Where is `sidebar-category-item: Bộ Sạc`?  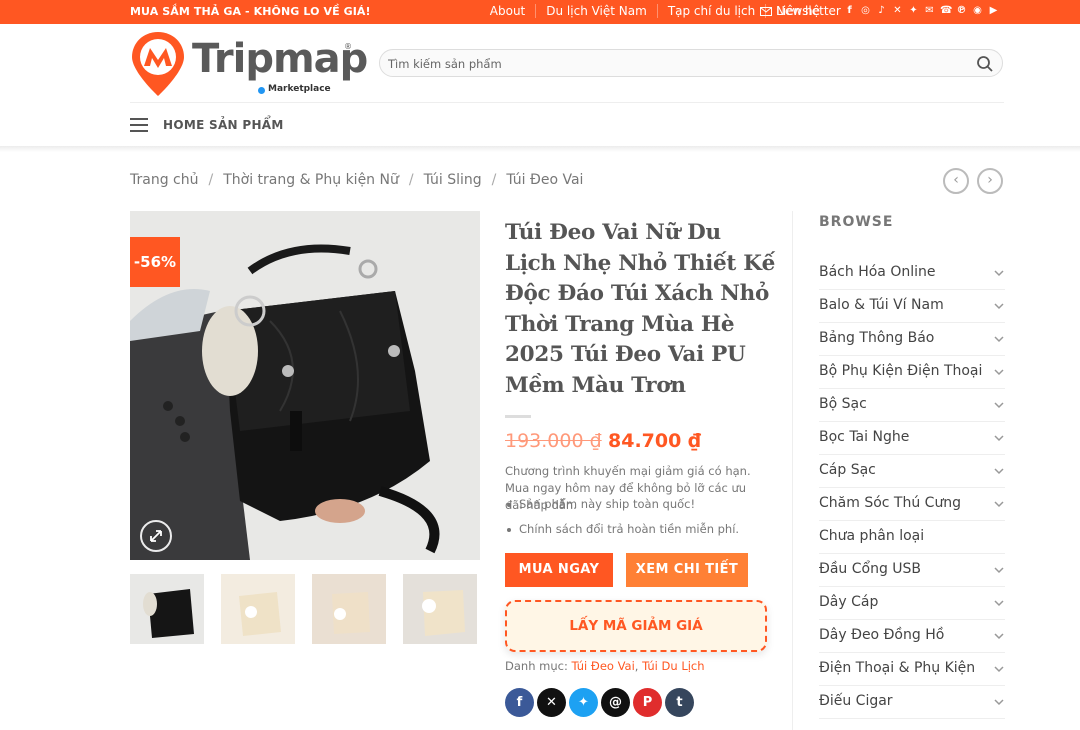
sidebar-category-item: Bộ Sạc is located at coordinates (912, 405).